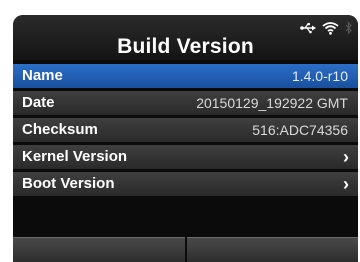 The height and width of the screenshot is (262, 360). Describe the element at coordinates (348, 28) in the screenshot. I see `bluetooth-icon` at that location.